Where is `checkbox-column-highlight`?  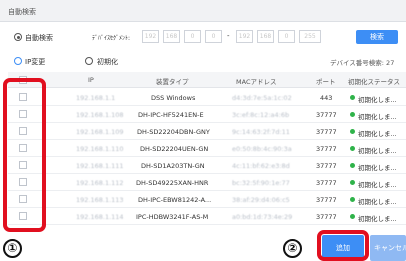
checkbox-column-highlight is located at coordinates (24, 155).